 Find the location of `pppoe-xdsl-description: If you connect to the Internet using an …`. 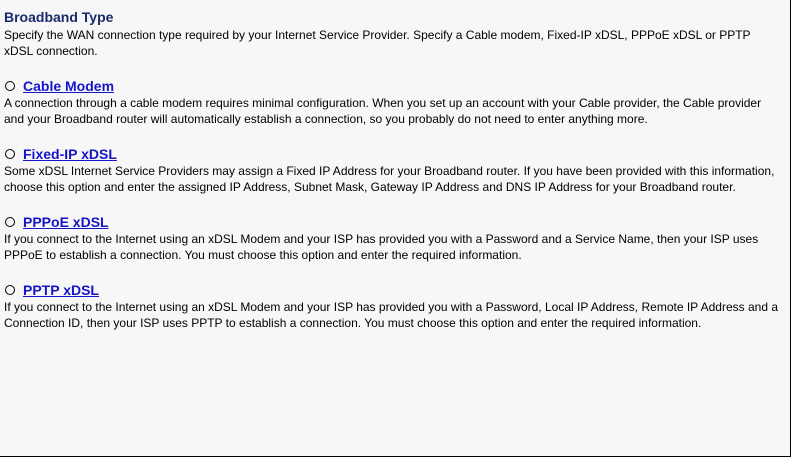

pppoe-xdsl-description: If you connect to the Internet using an … is located at coordinates (381, 247).